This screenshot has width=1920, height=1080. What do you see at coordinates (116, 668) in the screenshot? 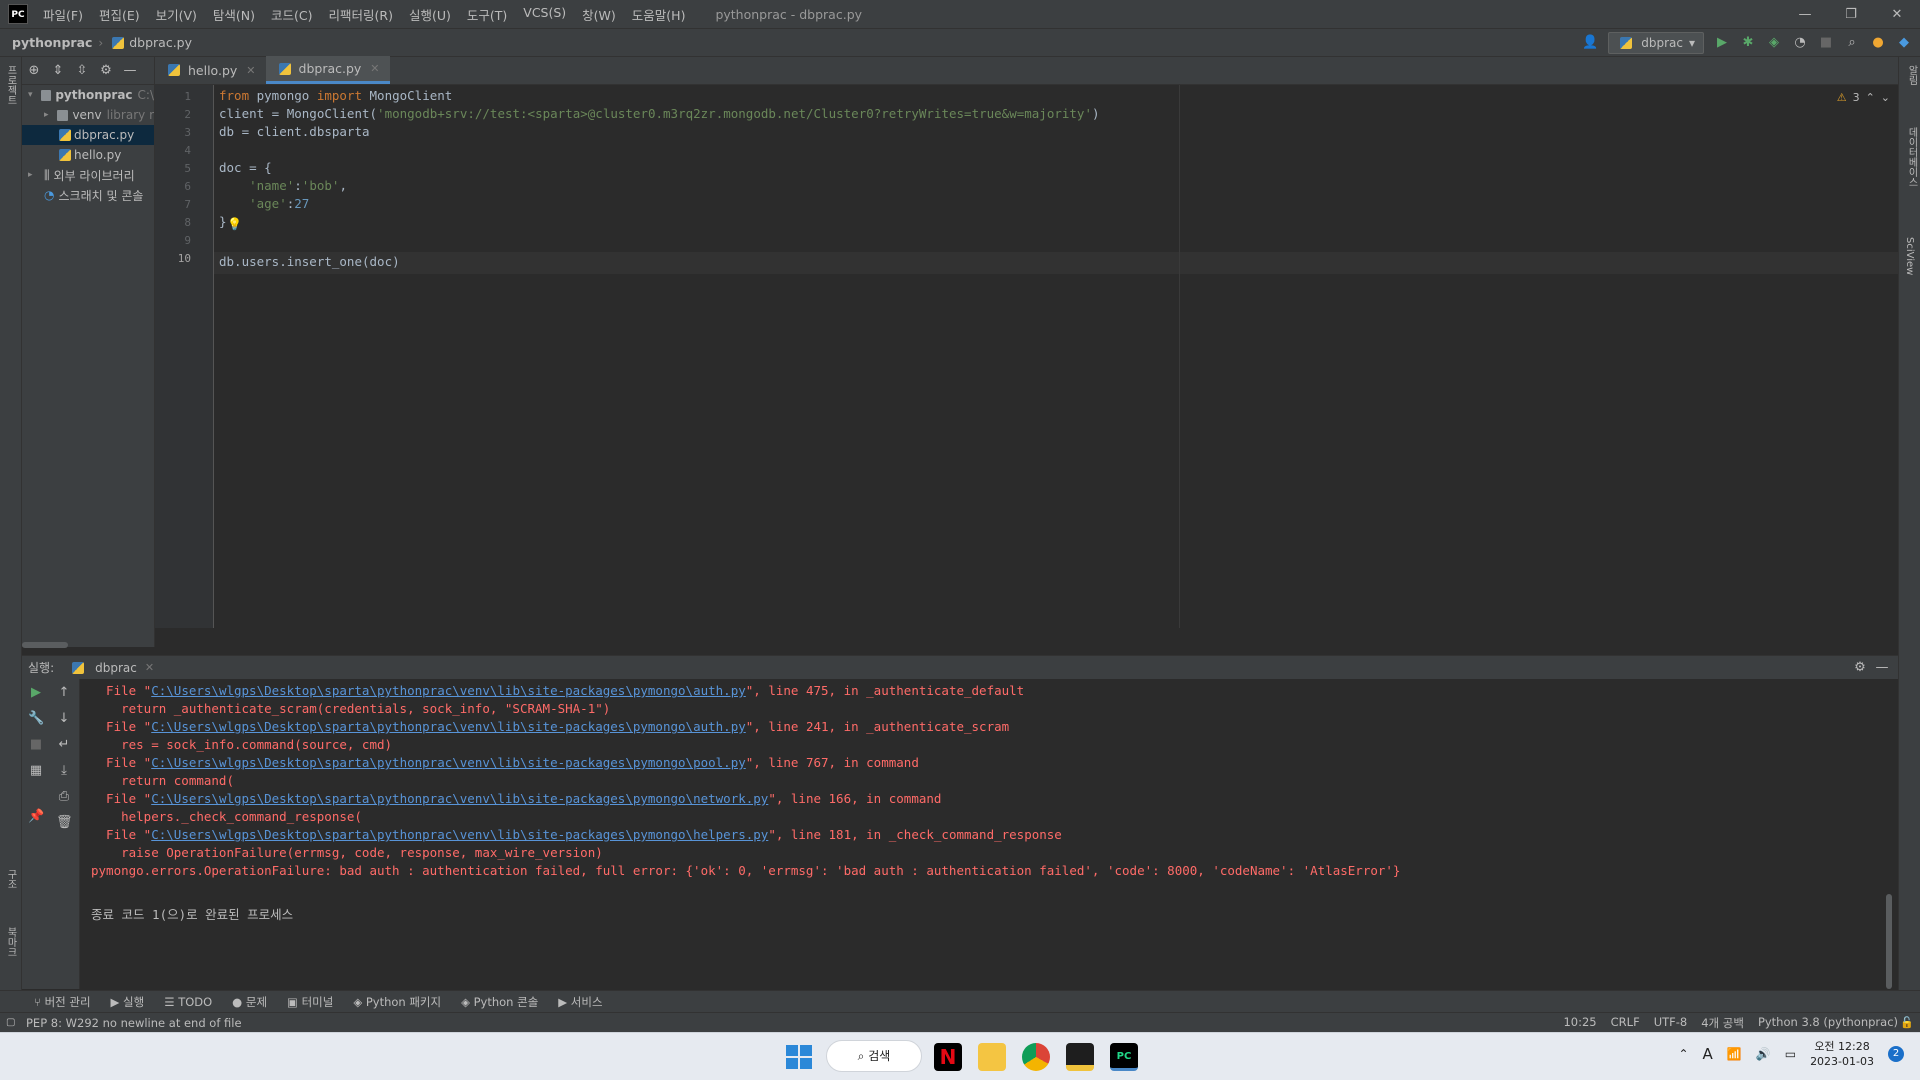
I see `run-tab-dbprac: dbprac` at bounding box center [116, 668].